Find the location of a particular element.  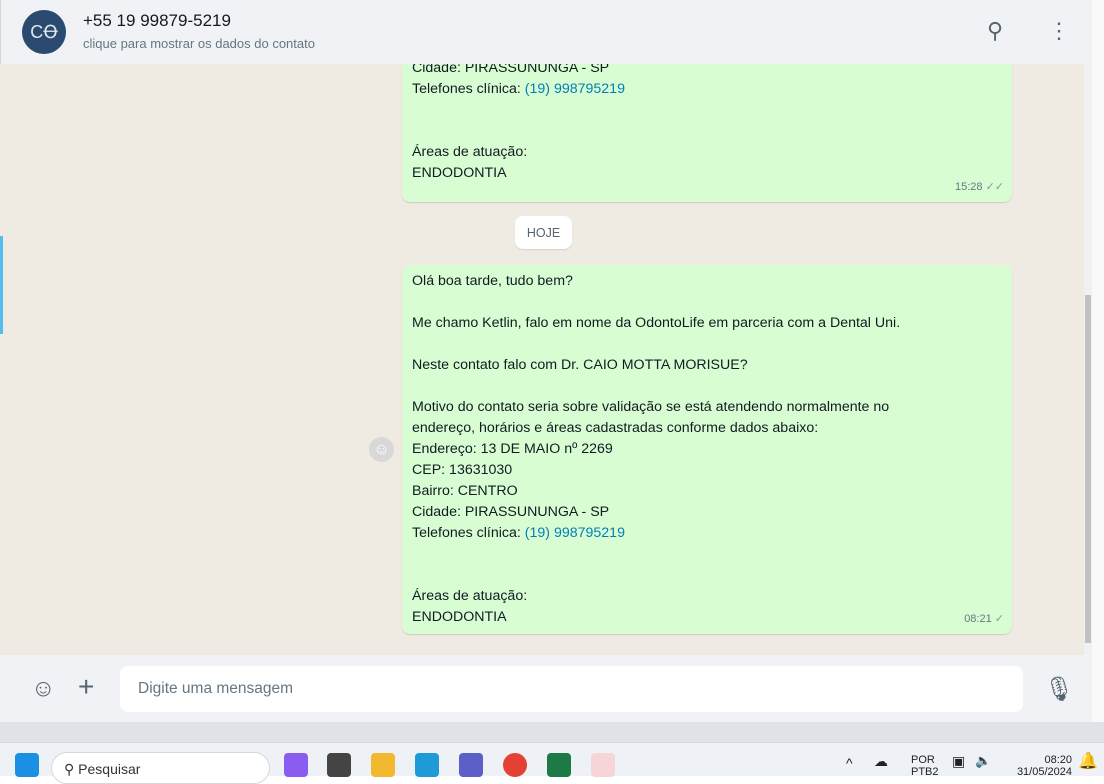

clock: 08:20 31/05/2024 is located at coordinates (1040, 766).